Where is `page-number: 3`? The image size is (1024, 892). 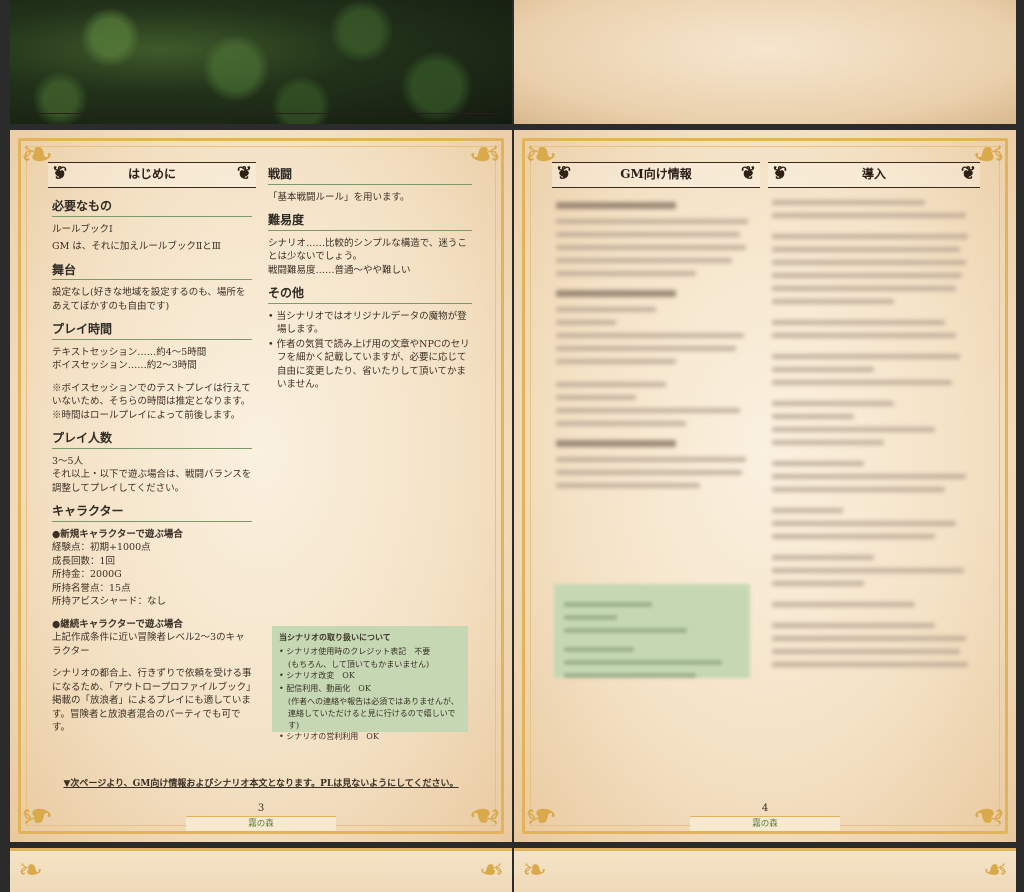 page-number: 3 is located at coordinates (261, 808).